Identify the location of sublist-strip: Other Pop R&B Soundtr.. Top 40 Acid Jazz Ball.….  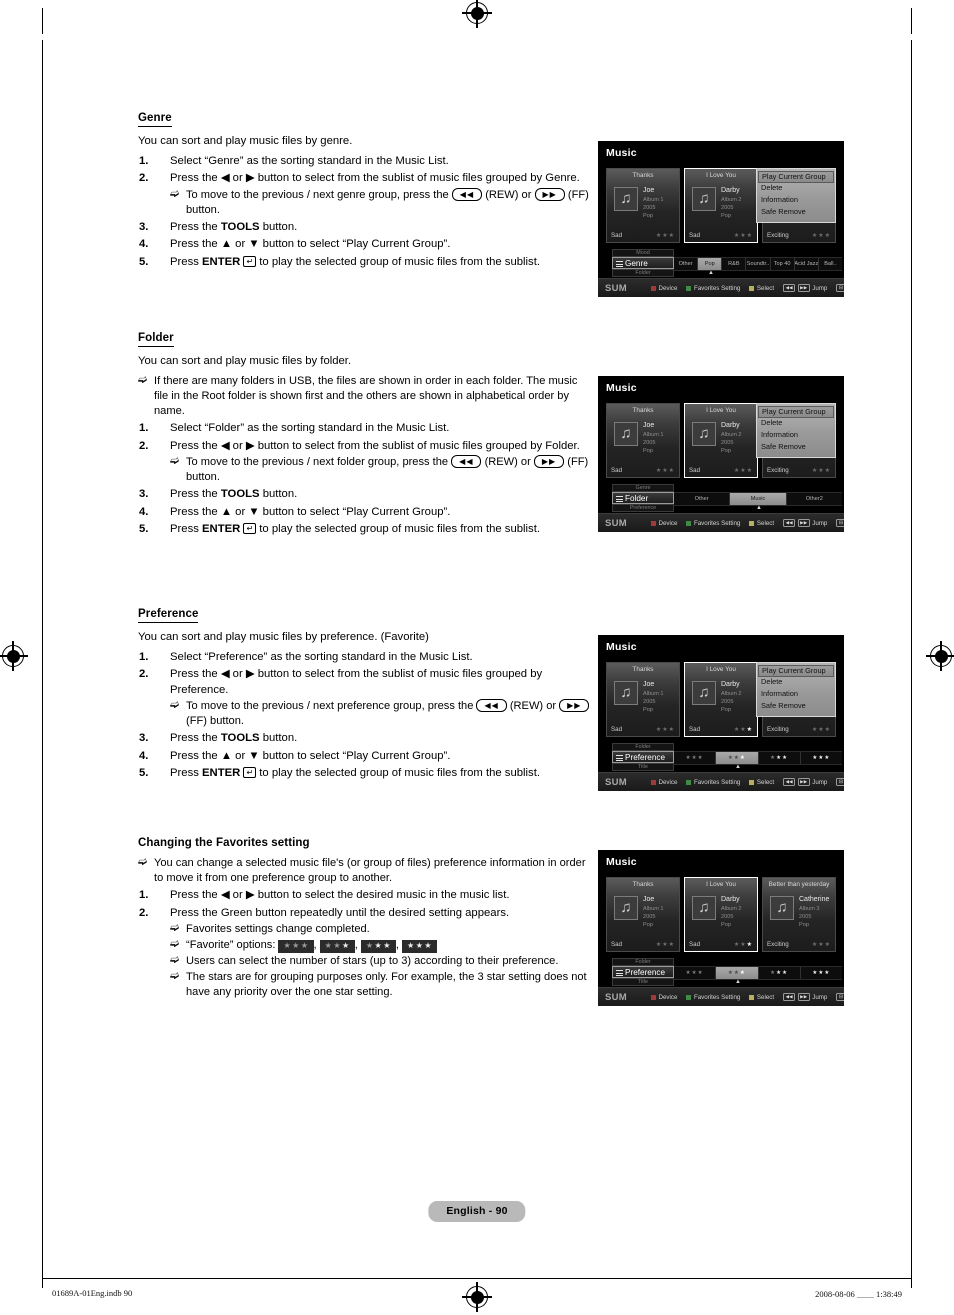
(758, 264).